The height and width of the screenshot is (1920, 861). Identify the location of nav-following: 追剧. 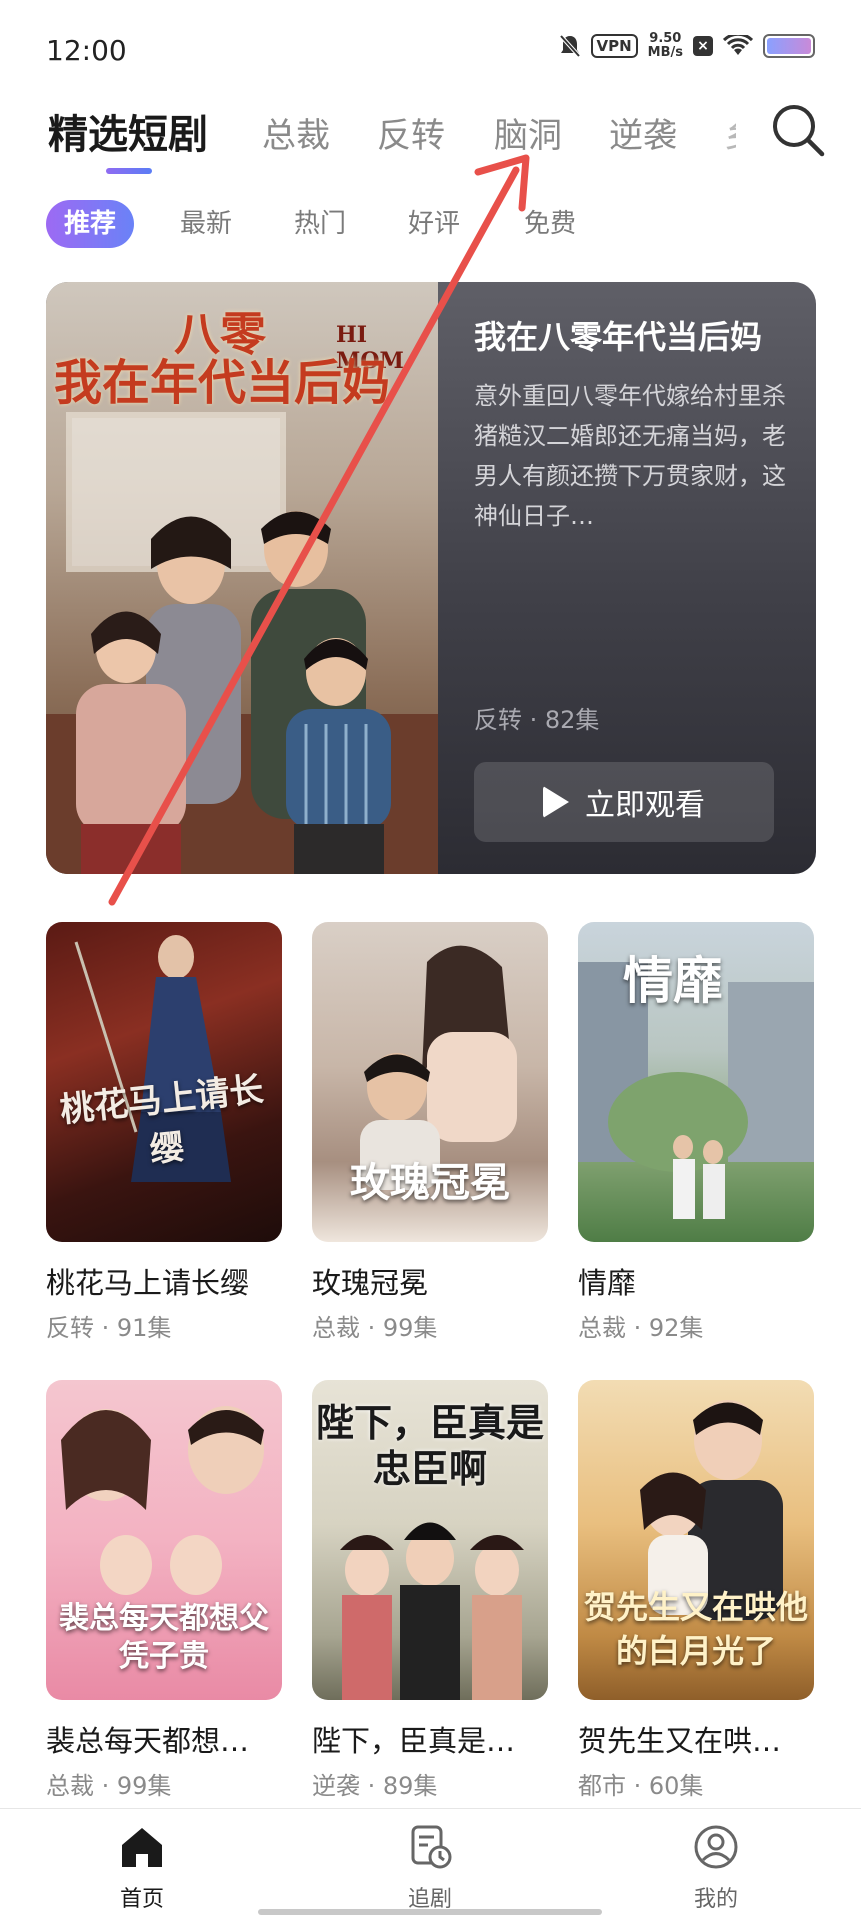
(430, 1868).